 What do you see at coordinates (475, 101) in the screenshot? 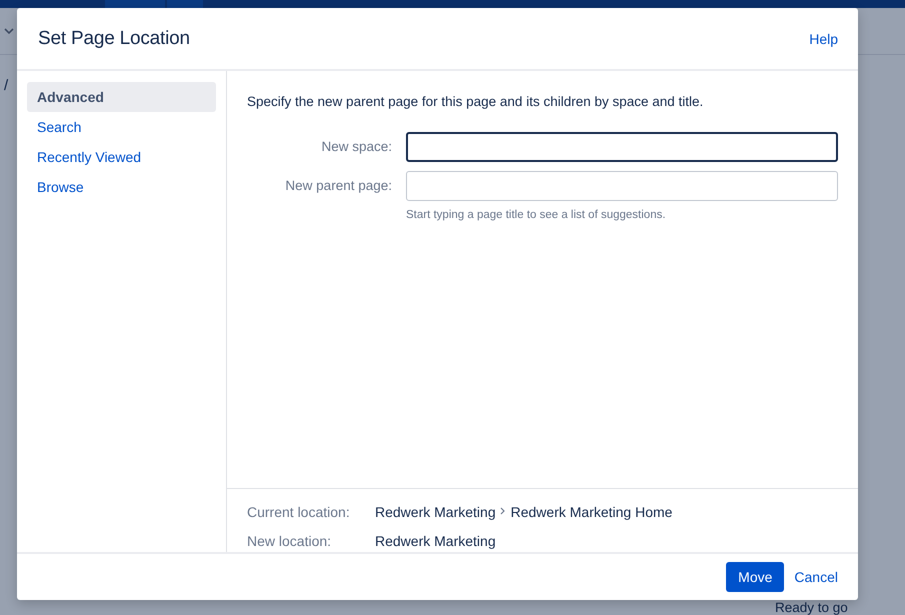
I see `instructions-text: Specify the new parent page for this page and its children by space and title.` at bounding box center [475, 101].